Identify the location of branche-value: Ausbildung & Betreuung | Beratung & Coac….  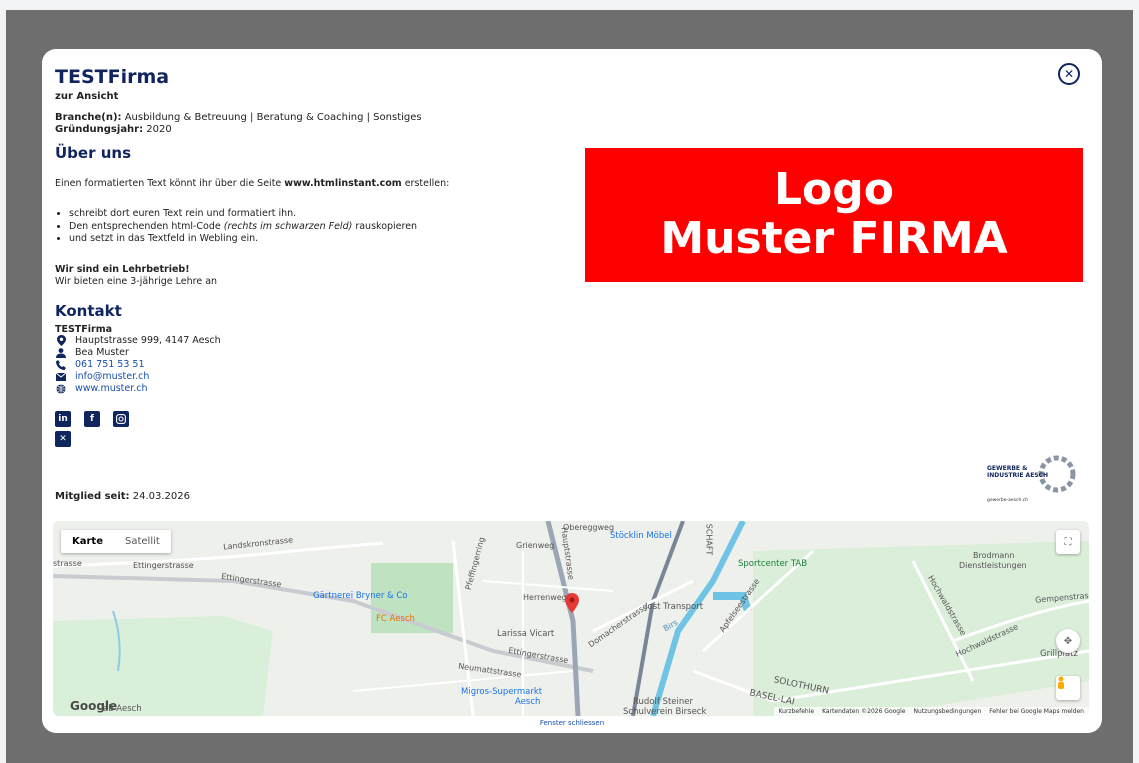
(271, 117).